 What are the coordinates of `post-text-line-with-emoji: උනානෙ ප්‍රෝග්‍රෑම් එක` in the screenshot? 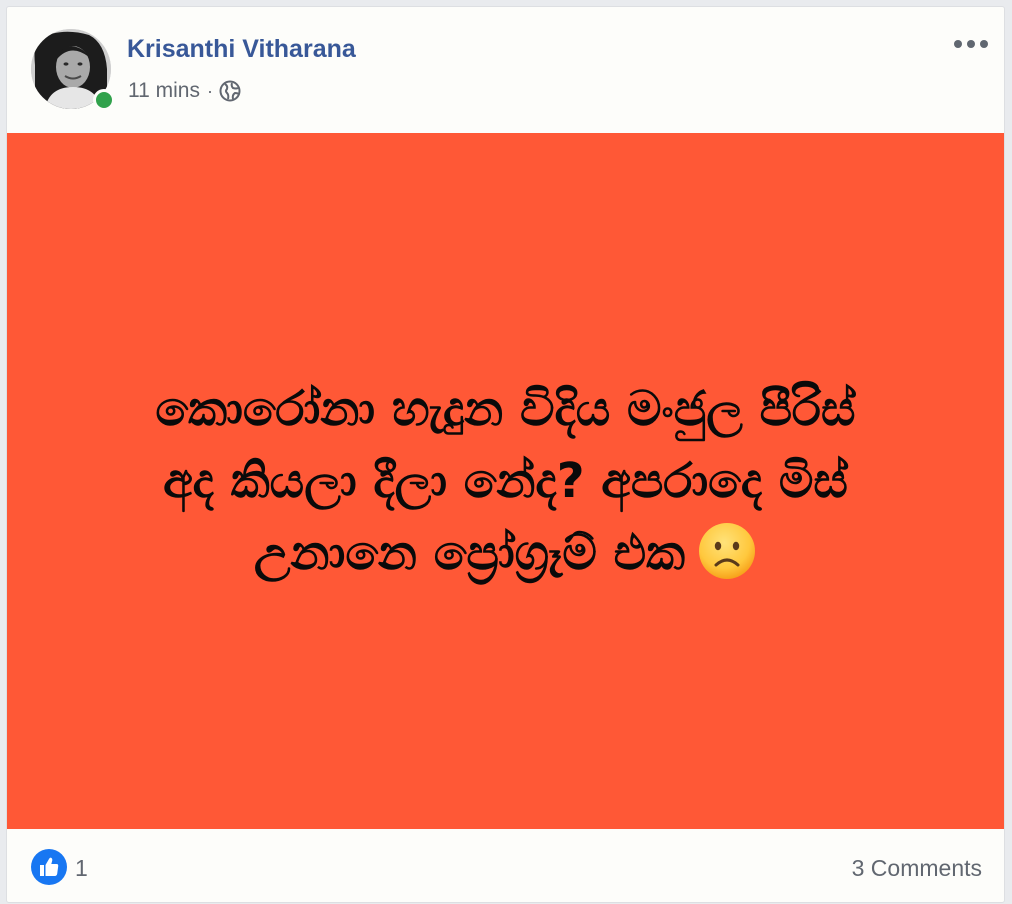 It's located at (506, 553).